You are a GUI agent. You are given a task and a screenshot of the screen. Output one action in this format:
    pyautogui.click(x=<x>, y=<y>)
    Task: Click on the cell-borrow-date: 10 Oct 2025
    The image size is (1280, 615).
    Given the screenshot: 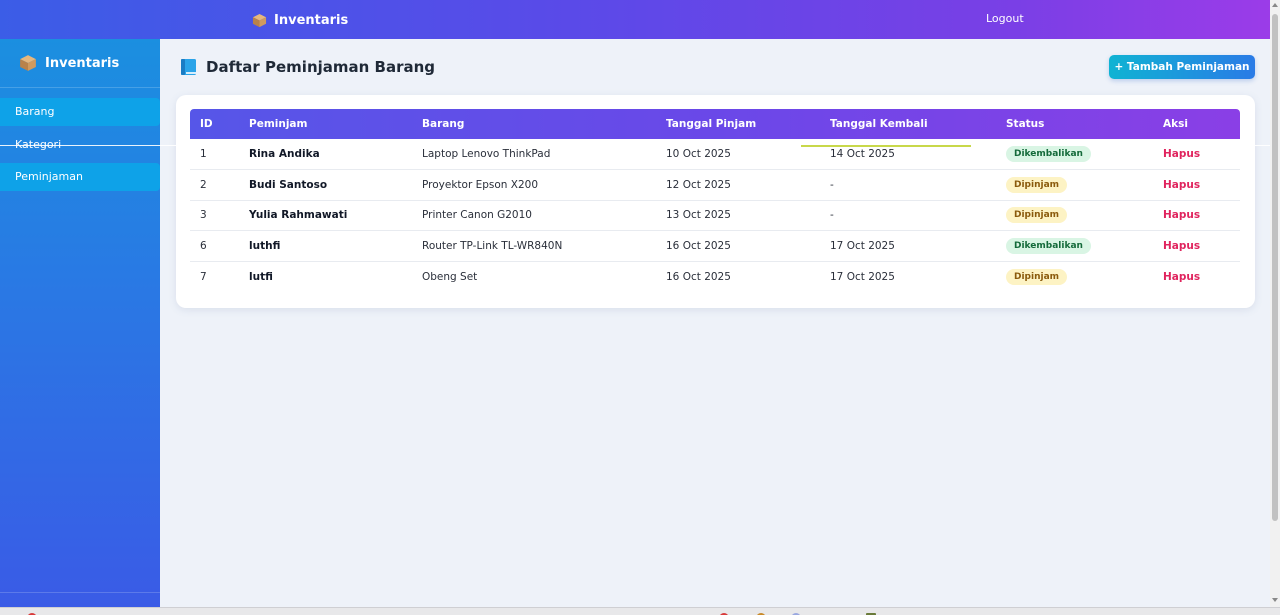 What is the action you would take?
    pyautogui.click(x=748, y=155)
    